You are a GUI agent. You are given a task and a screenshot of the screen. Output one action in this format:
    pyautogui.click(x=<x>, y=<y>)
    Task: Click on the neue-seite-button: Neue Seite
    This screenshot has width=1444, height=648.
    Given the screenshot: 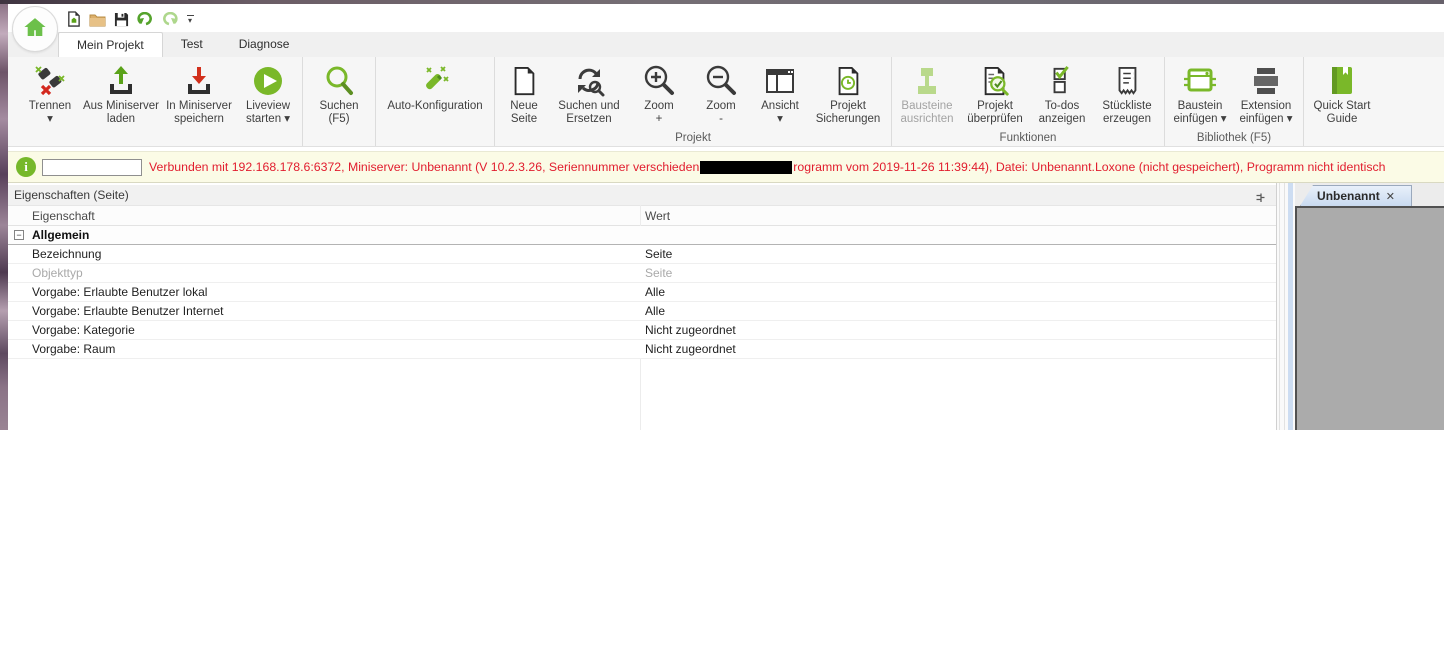 What is the action you would take?
    pyautogui.click(x=524, y=95)
    